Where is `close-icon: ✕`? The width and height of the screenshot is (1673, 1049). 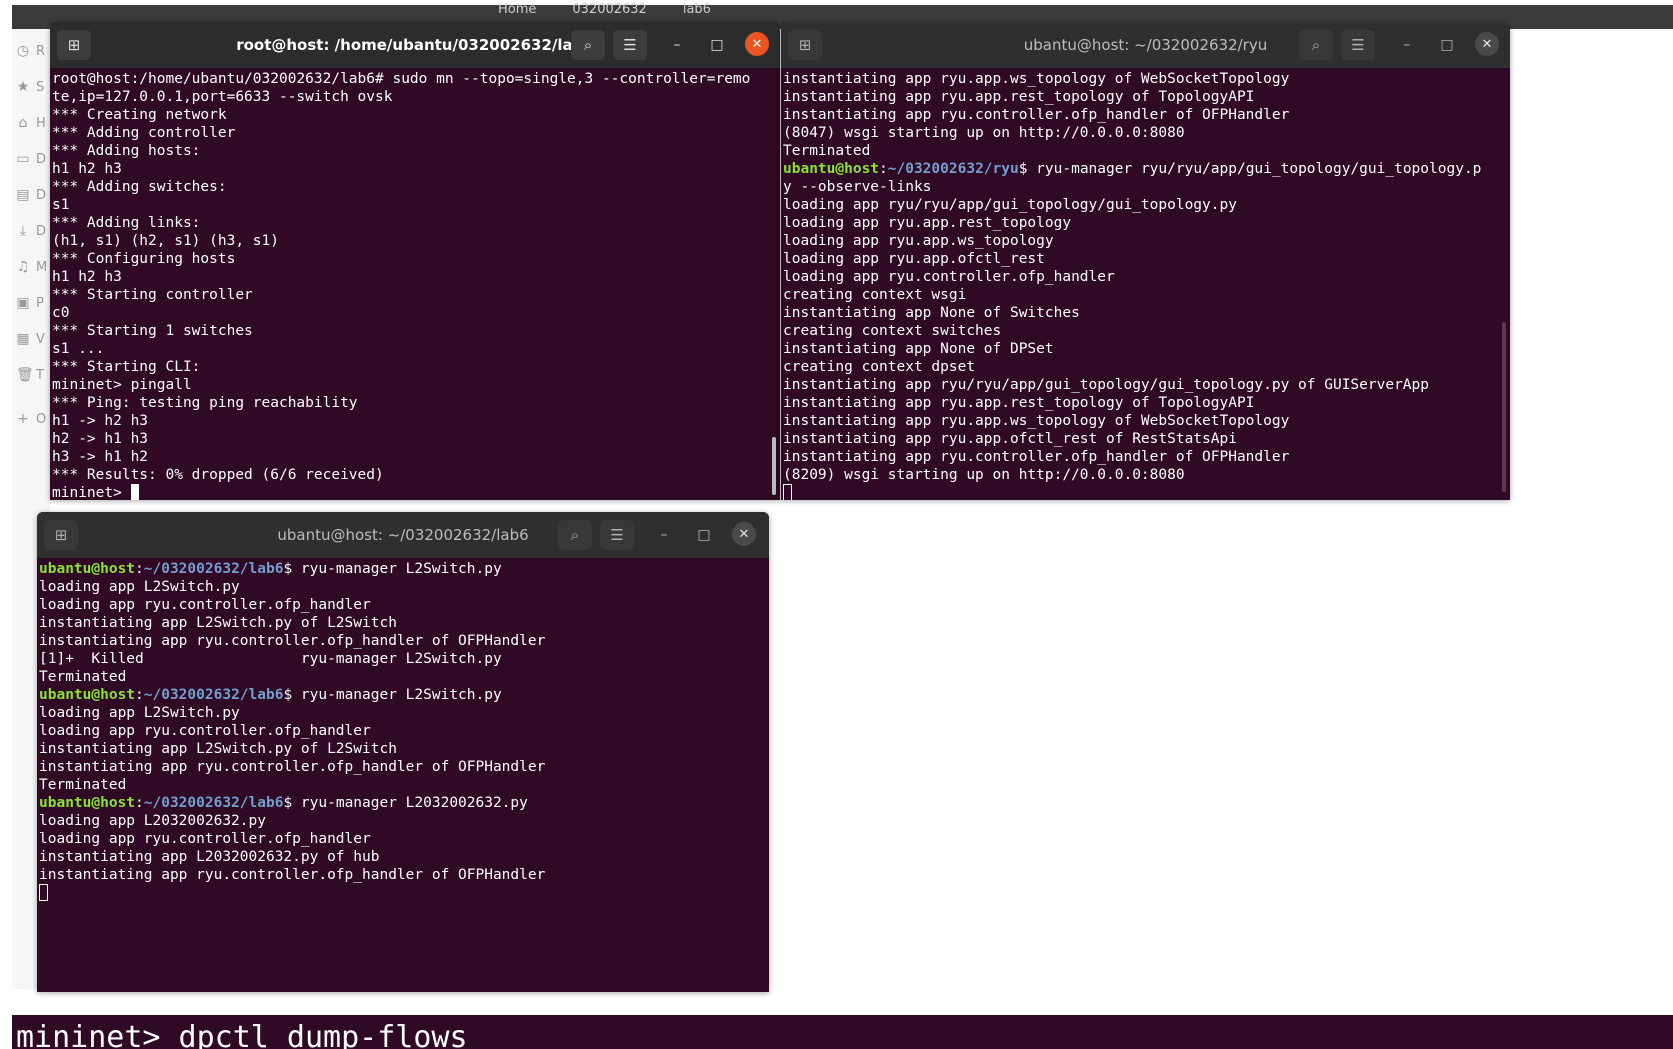 close-icon: ✕ is located at coordinates (757, 44).